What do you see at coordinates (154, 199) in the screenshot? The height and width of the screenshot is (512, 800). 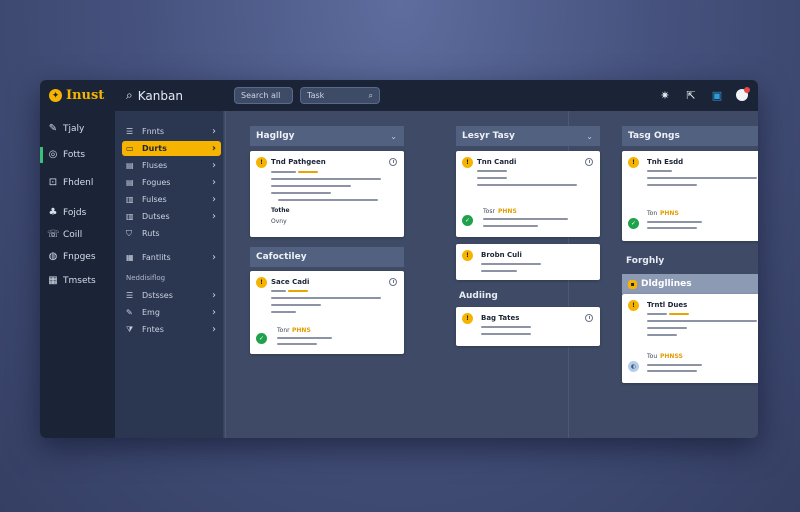 I see `subnav-label: Fulses` at bounding box center [154, 199].